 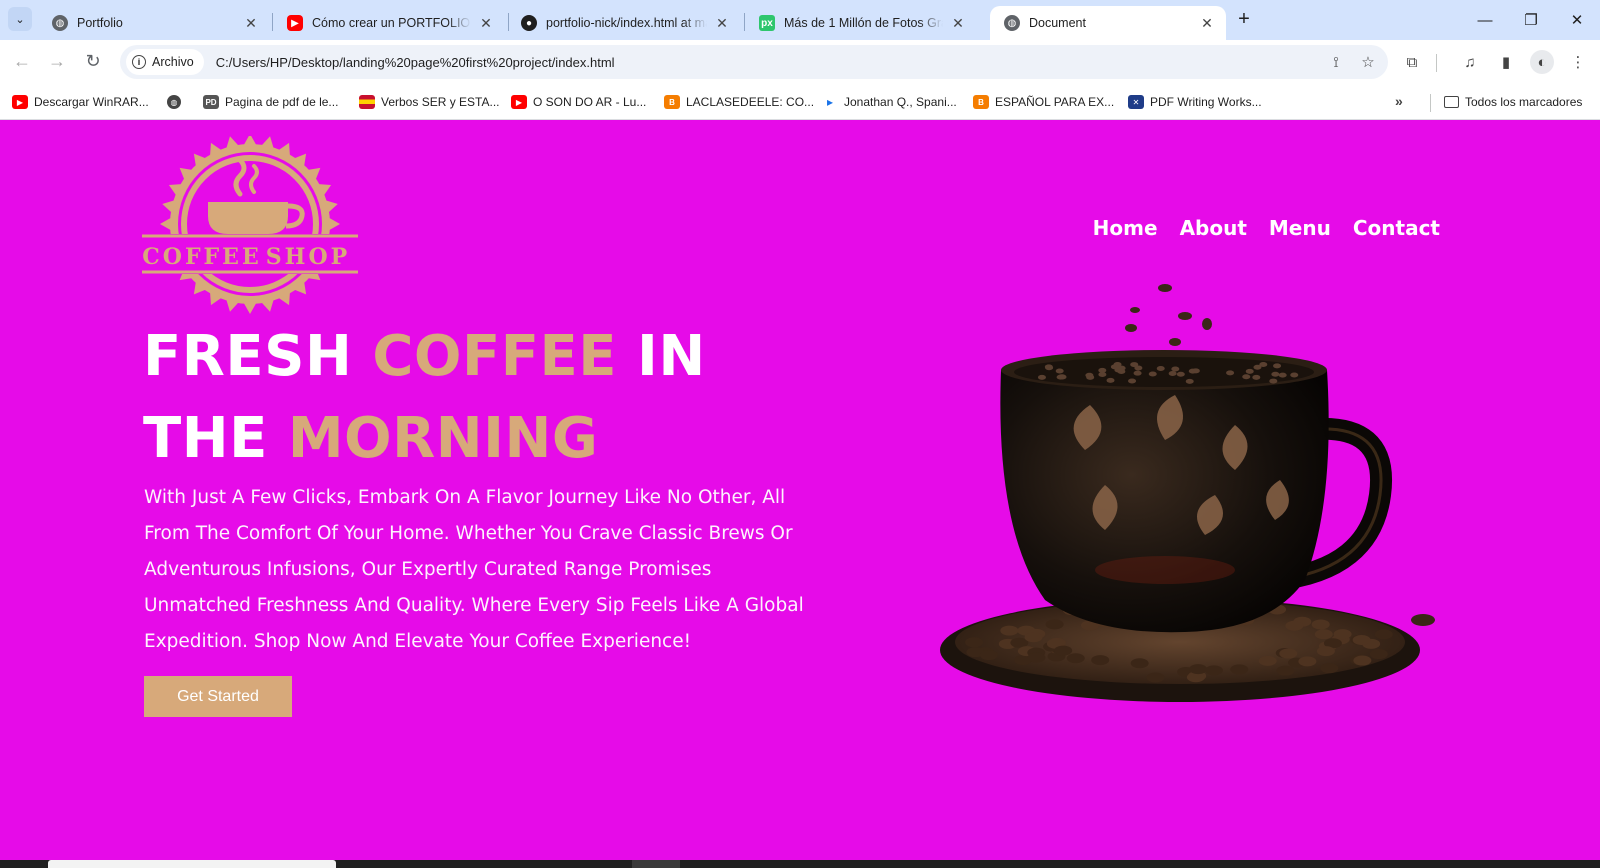 I want to click on preply-icon: ▸, so click(x=830, y=102).